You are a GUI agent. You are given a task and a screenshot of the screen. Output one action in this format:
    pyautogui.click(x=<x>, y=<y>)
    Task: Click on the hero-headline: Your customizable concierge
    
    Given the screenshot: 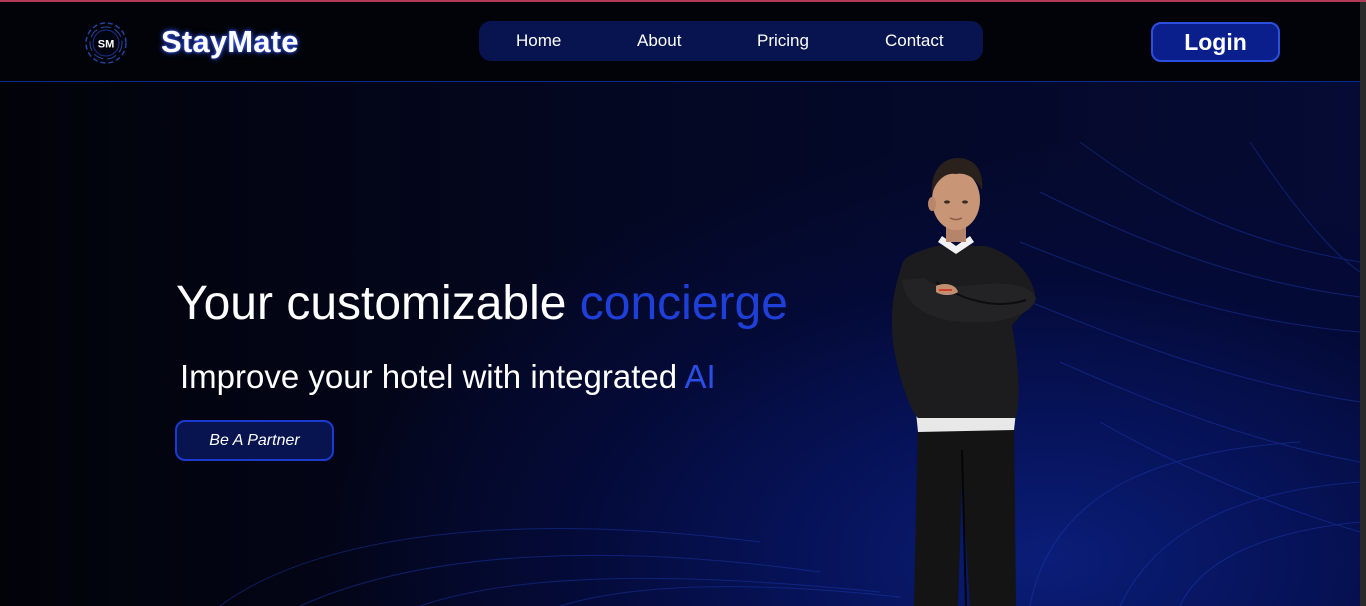 What is the action you would take?
    pyautogui.click(x=482, y=303)
    